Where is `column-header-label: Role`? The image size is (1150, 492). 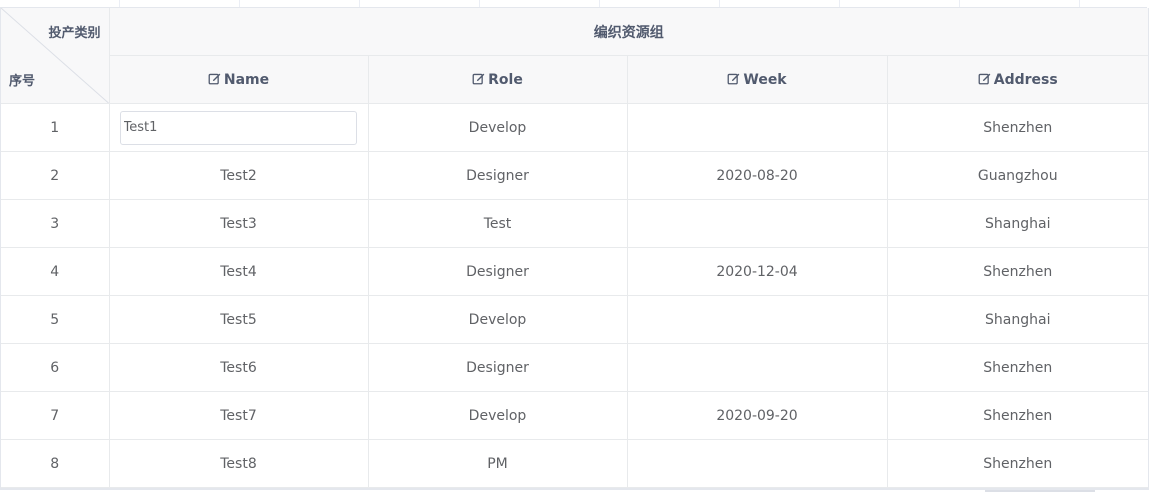
column-header-label: Role is located at coordinates (505, 79).